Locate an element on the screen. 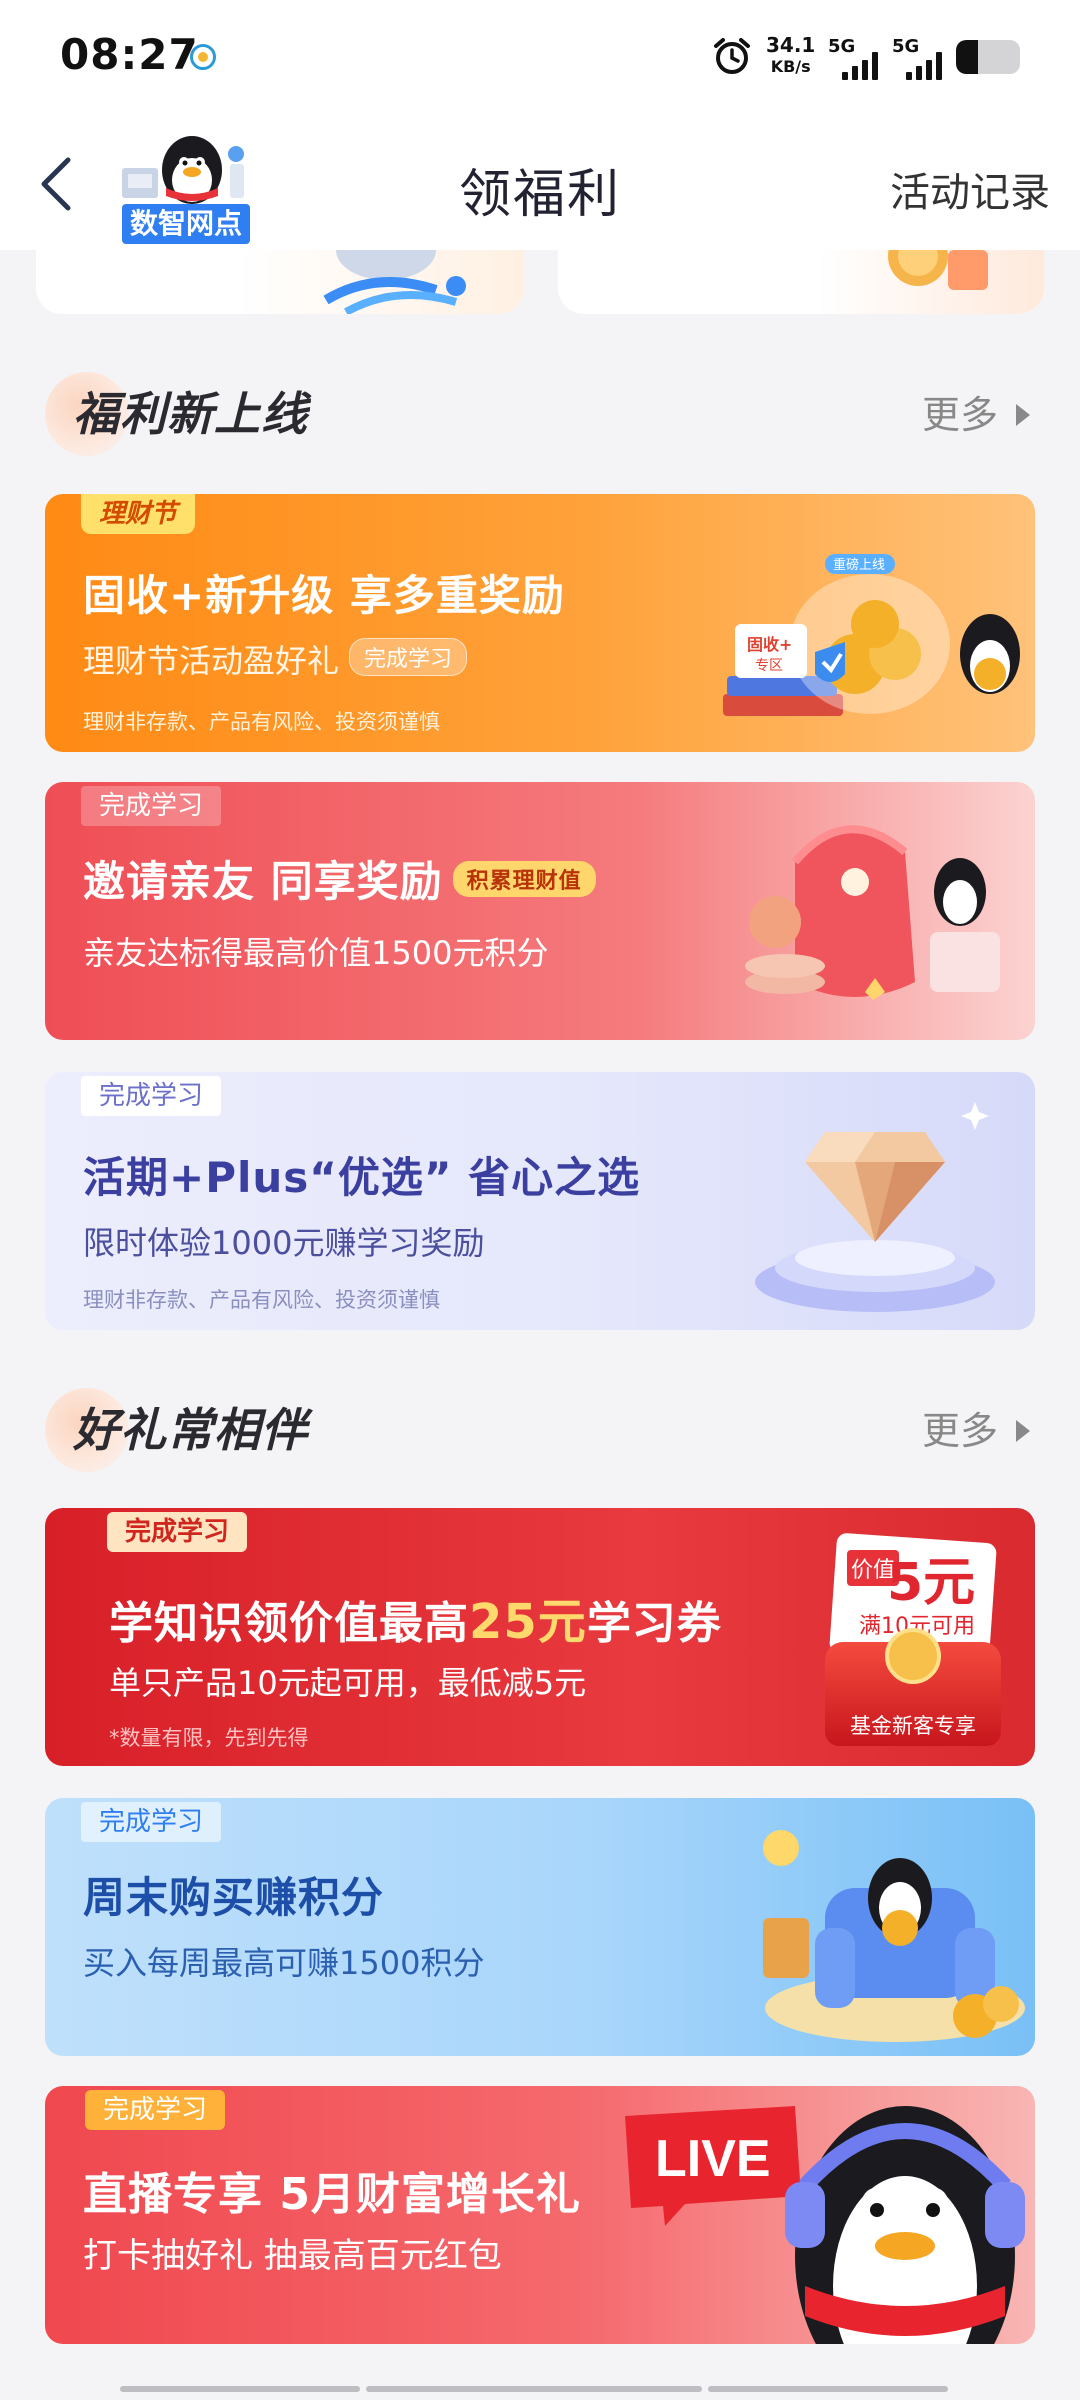 The width and height of the screenshot is (1080, 2400). penguin-armchair-illustration is located at coordinates (894, 1936).